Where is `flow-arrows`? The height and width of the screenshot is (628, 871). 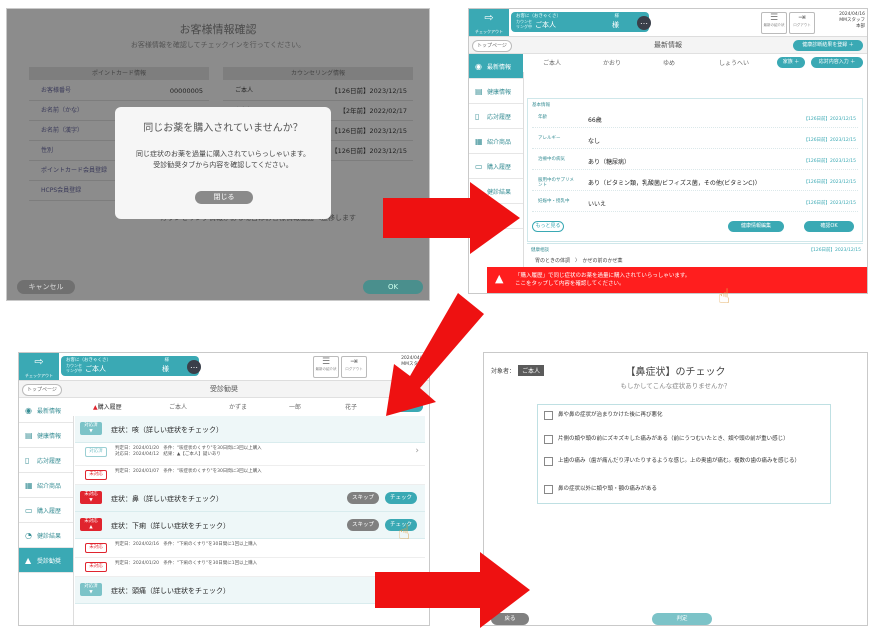 flow-arrows is located at coordinates (452, 405).